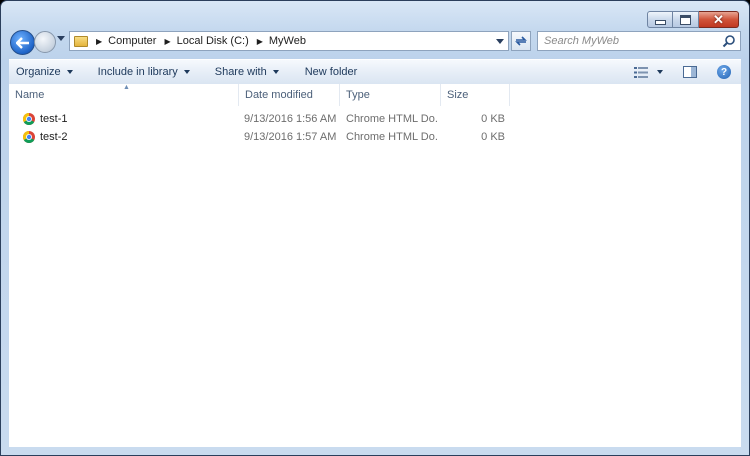  What do you see at coordinates (137, 72) in the screenshot?
I see `include-in-library-label: Include in library` at bounding box center [137, 72].